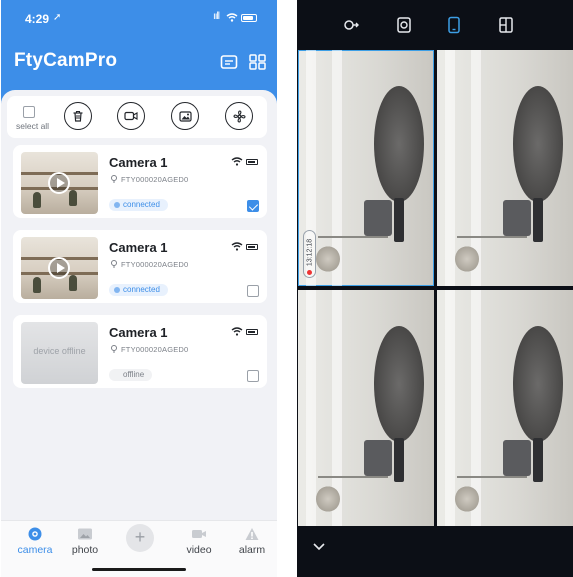 The height and width of the screenshot is (577, 573). Describe the element at coordinates (131, 375) in the screenshot. I see `status-badge: offline` at that location.